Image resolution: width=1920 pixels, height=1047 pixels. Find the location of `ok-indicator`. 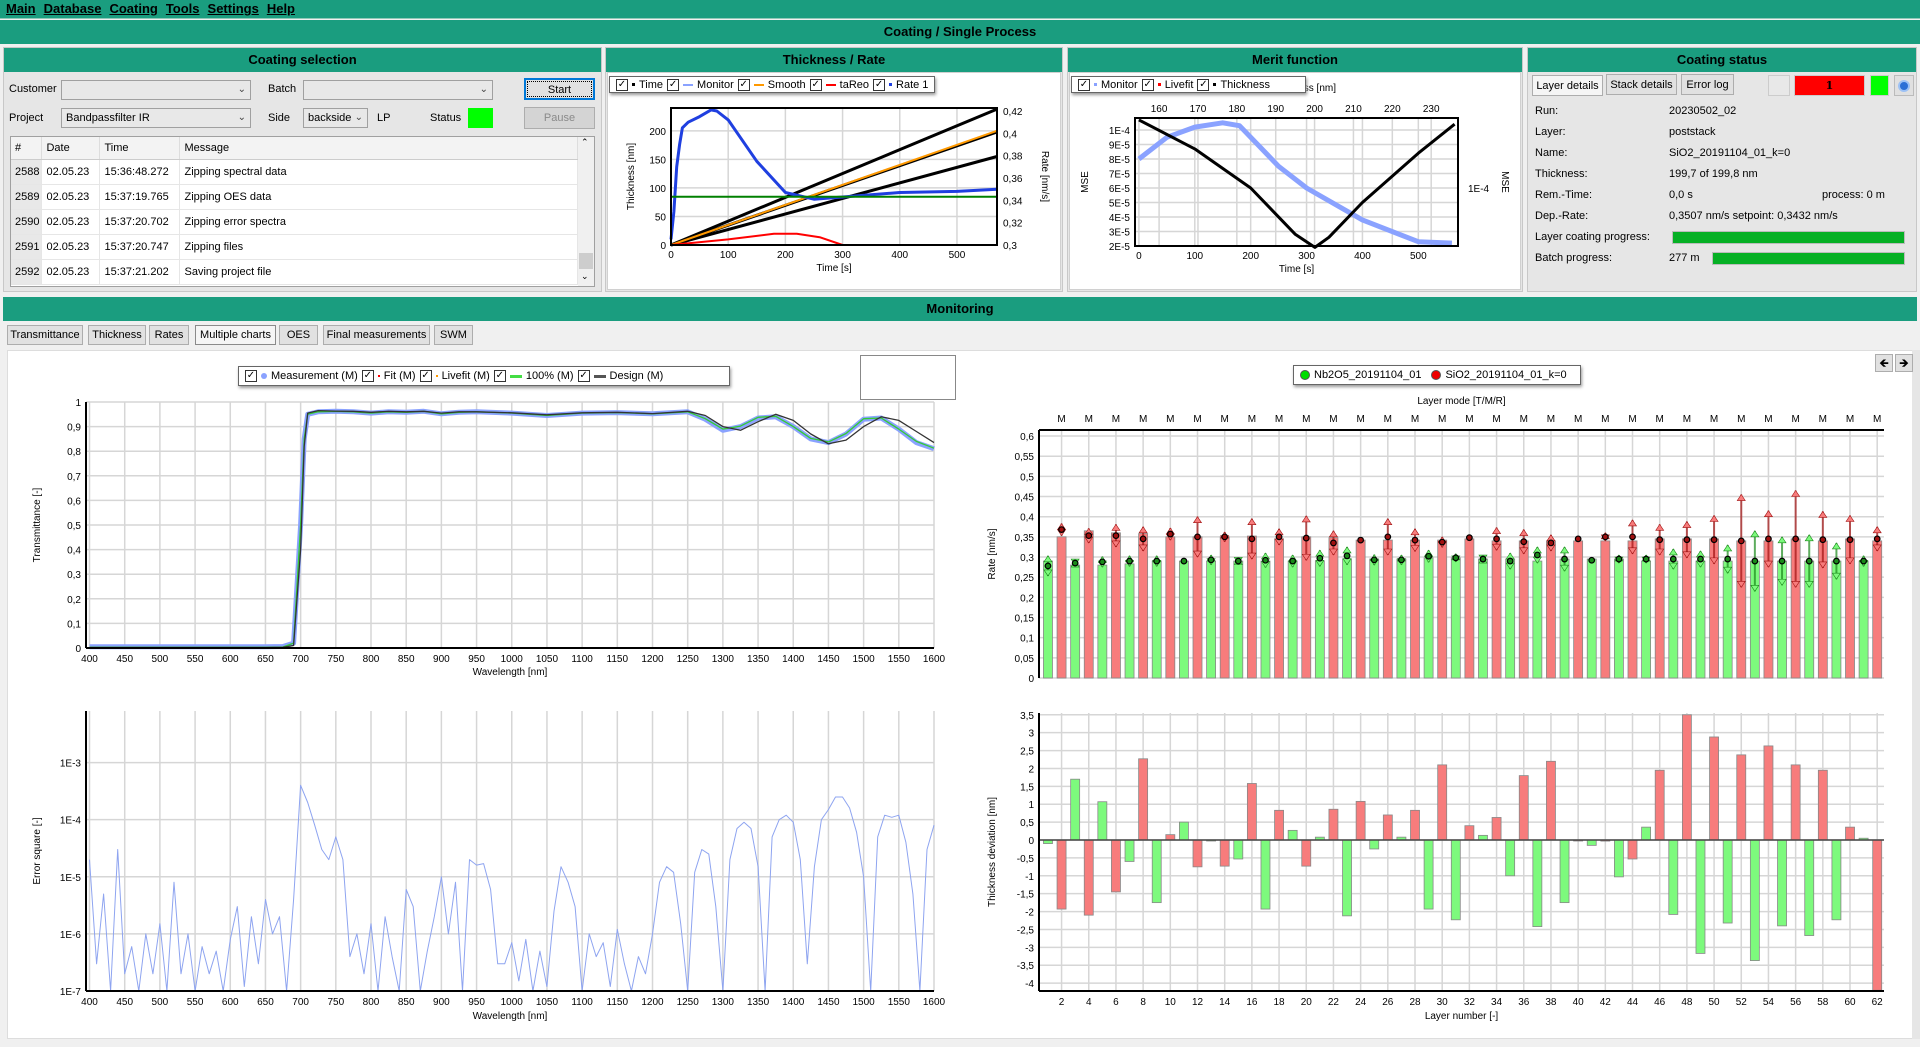

ok-indicator is located at coordinates (1879, 85).